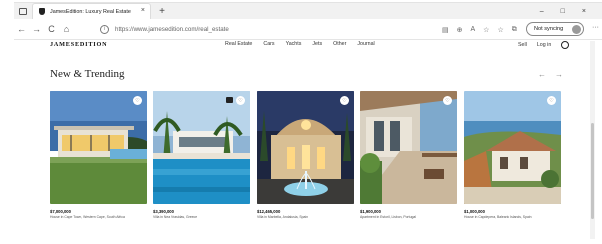 This screenshot has height=244, width=602. What do you see at coordinates (542, 11) in the screenshot?
I see `minimize-button: –` at bounding box center [542, 11].